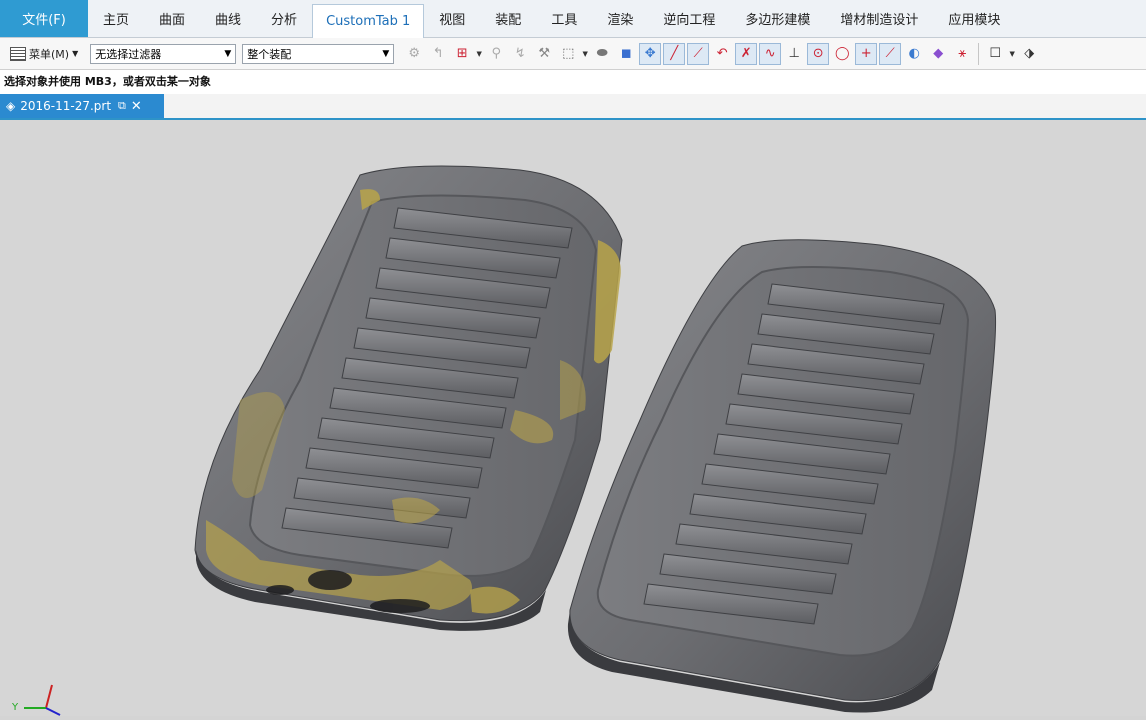 The width and height of the screenshot is (1146, 720). What do you see at coordinates (269, 54) in the screenshot?
I see `assembly-scope-value: 整个装配` at bounding box center [269, 54].